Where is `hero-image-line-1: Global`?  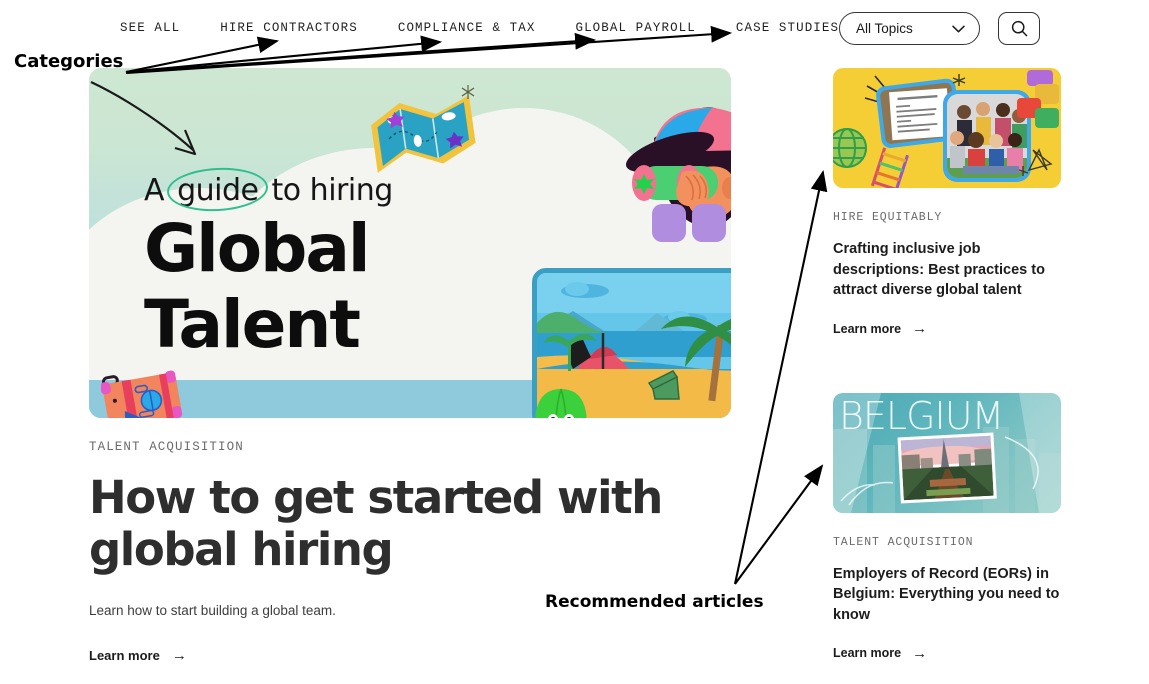 hero-image-line-1: Global is located at coordinates (257, 248).